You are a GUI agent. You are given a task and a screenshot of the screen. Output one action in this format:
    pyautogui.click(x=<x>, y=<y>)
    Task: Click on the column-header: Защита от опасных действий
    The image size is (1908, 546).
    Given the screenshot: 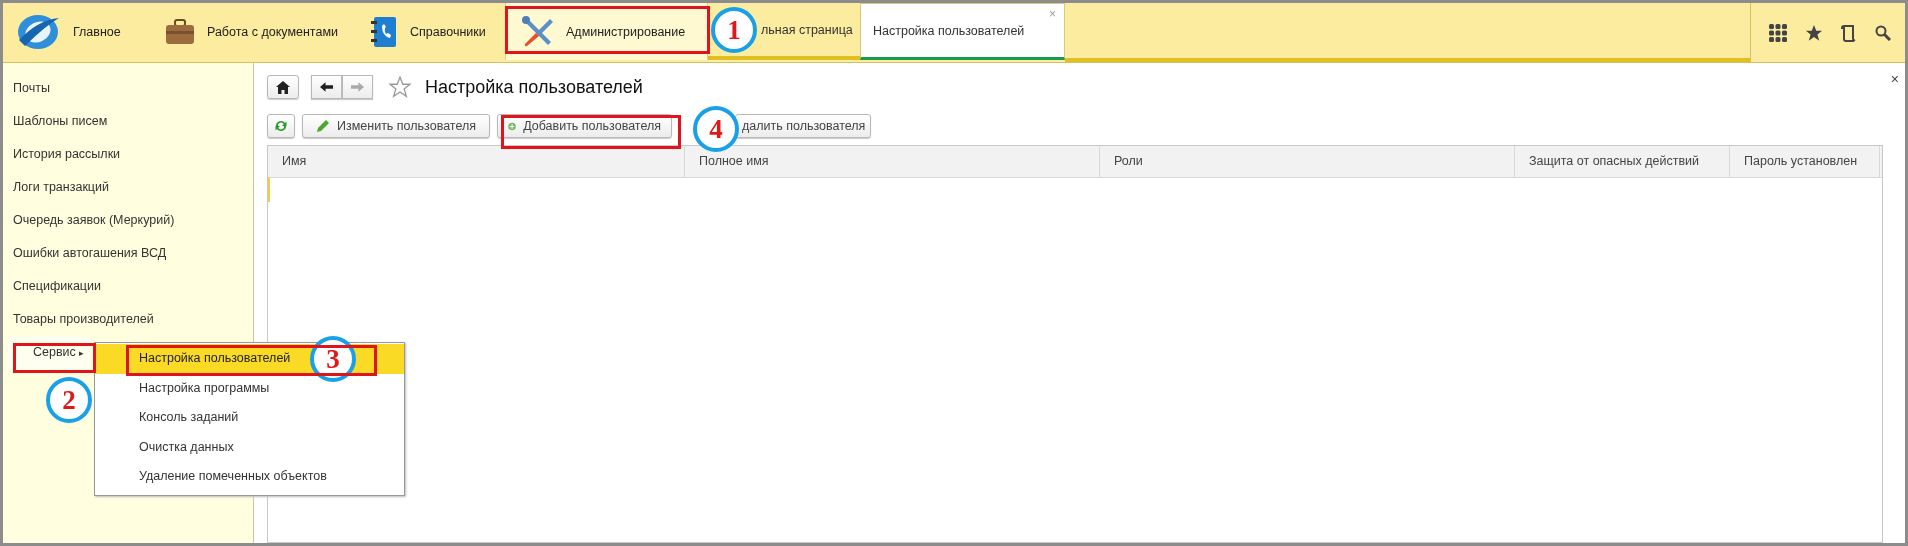 What is the action you would take?
    pyautogui.click(x=1622, y=161)
    